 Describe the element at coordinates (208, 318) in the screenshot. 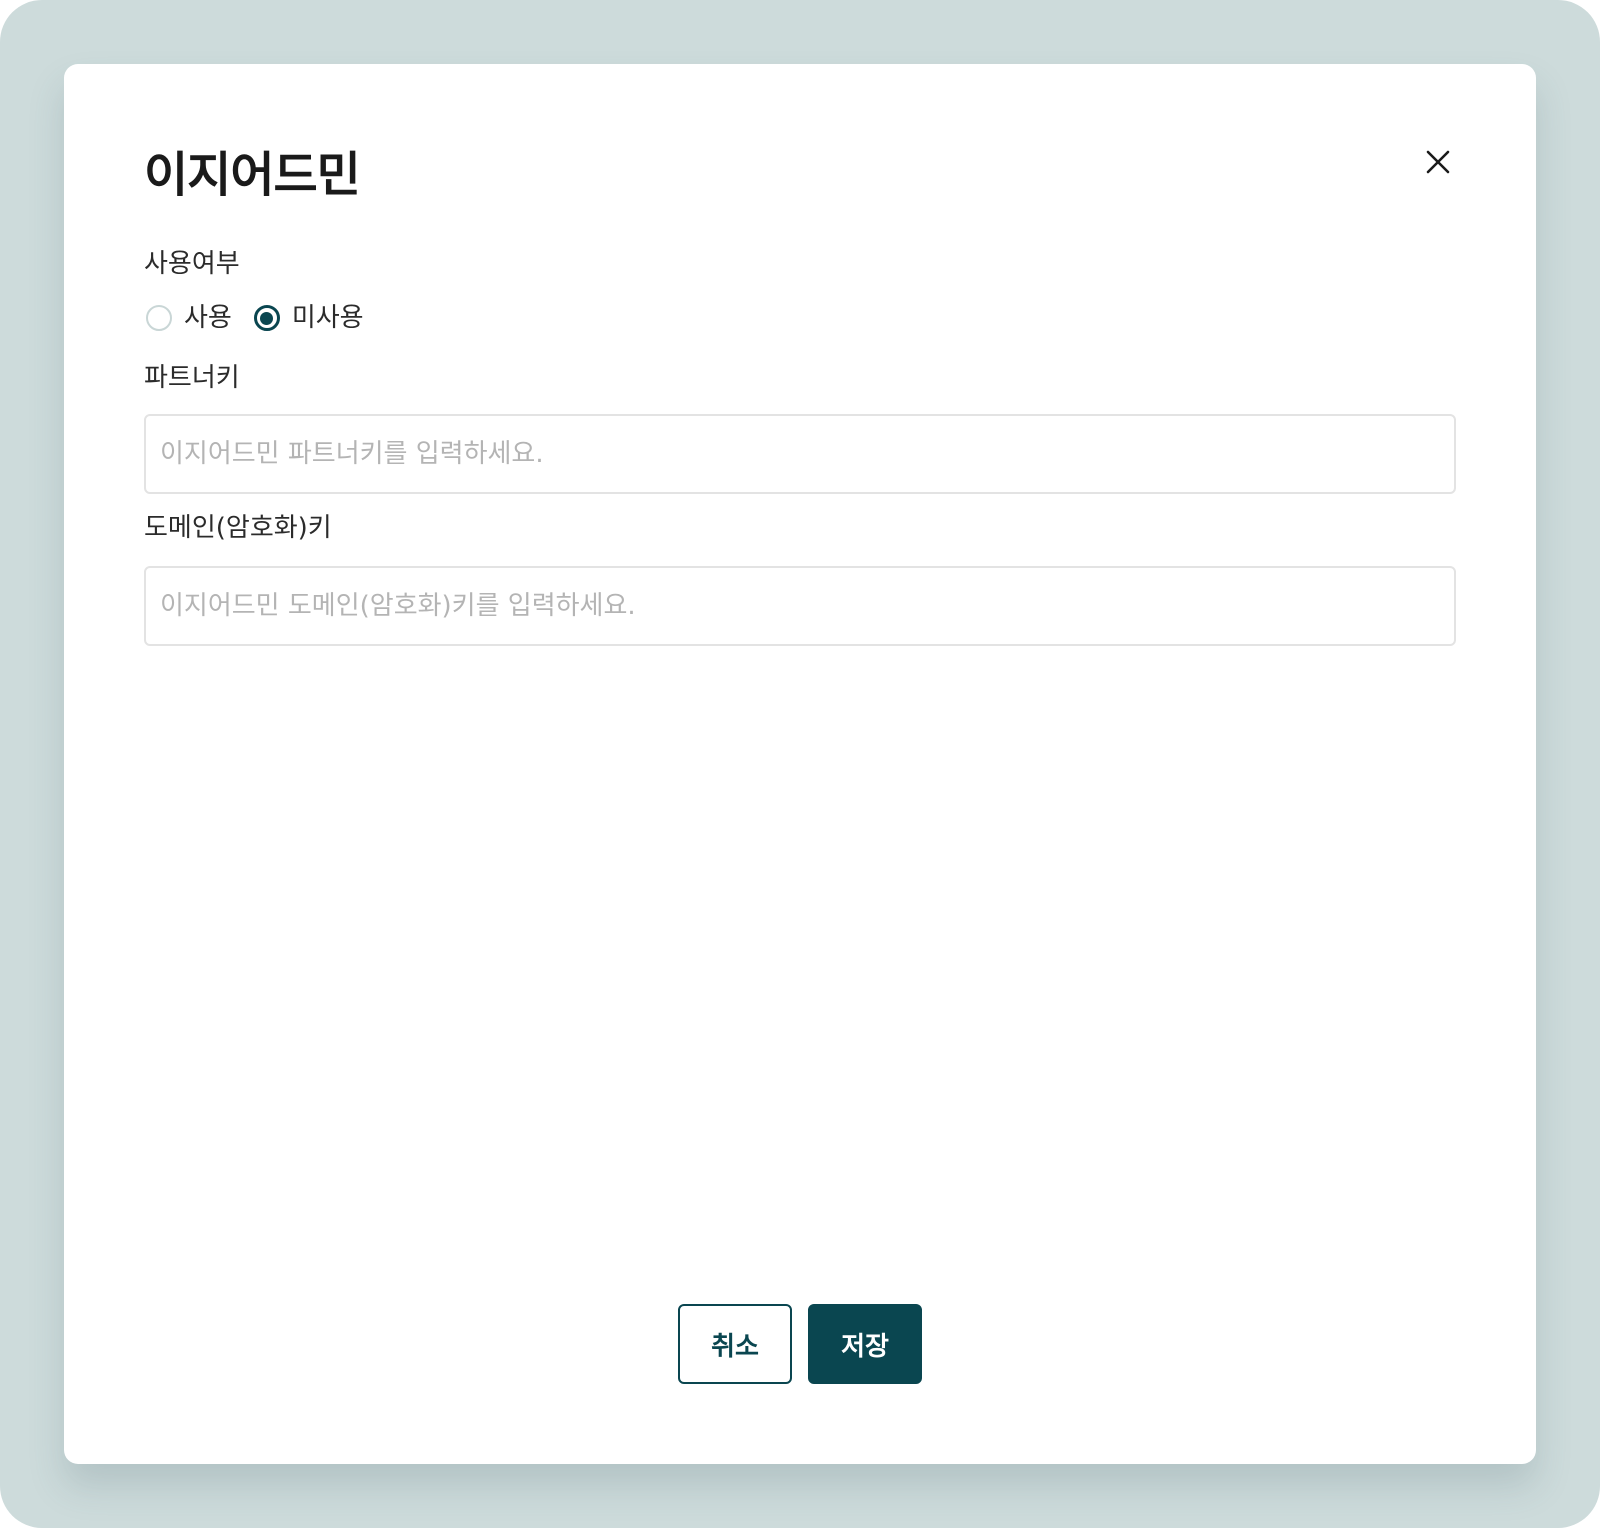

I see `radio-use-label: 사용` at that location.